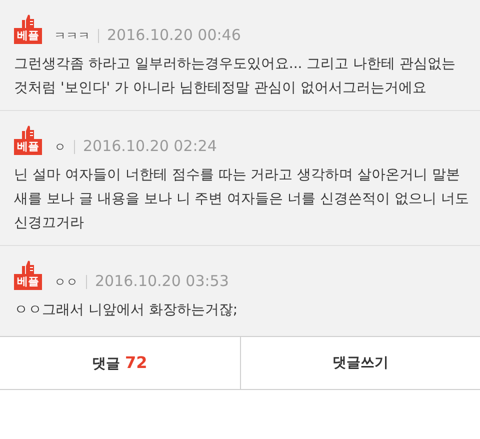  Describe the element at coordinates (65, 282) in the screenshot. I see `author-name: ㅇㅇ` at that location.